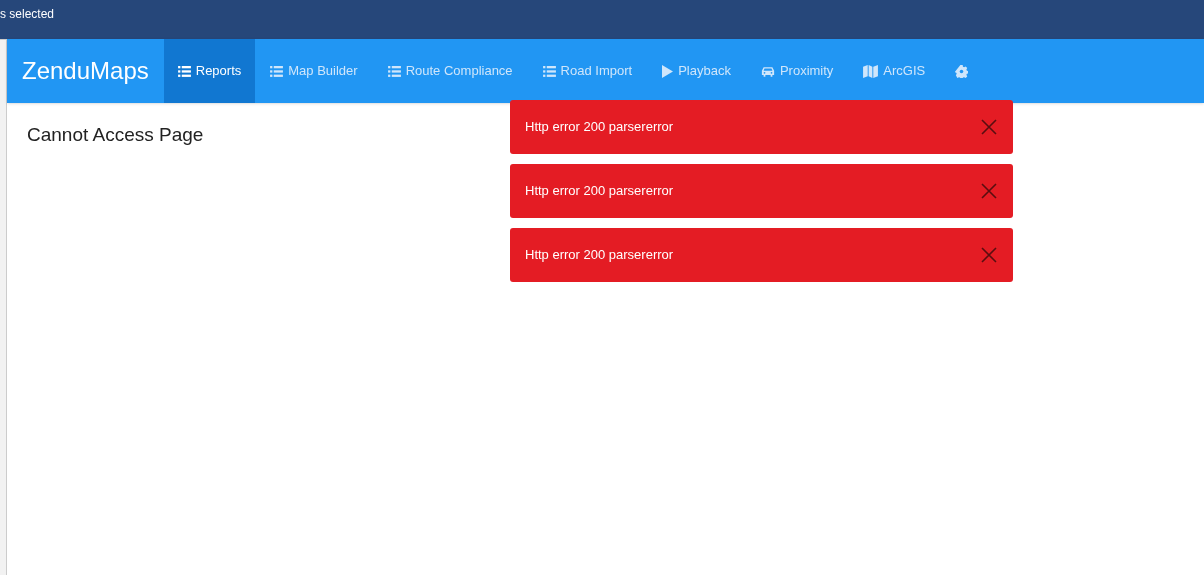 The width and height of the screenshot is (1204, 575). I want to click on nav-tab: Reports, so click(209, 71).